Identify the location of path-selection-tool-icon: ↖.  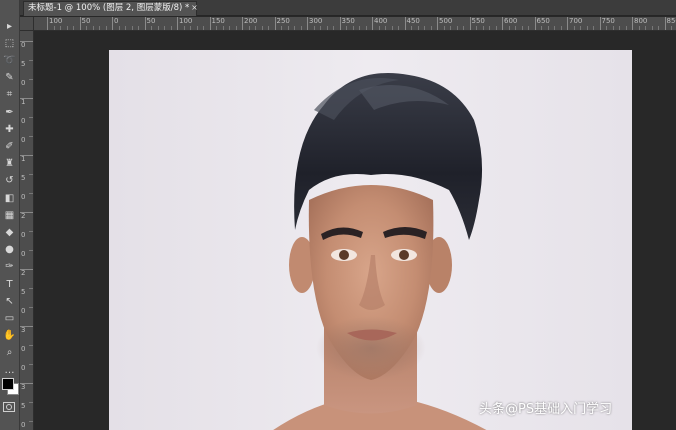
(9, 301).